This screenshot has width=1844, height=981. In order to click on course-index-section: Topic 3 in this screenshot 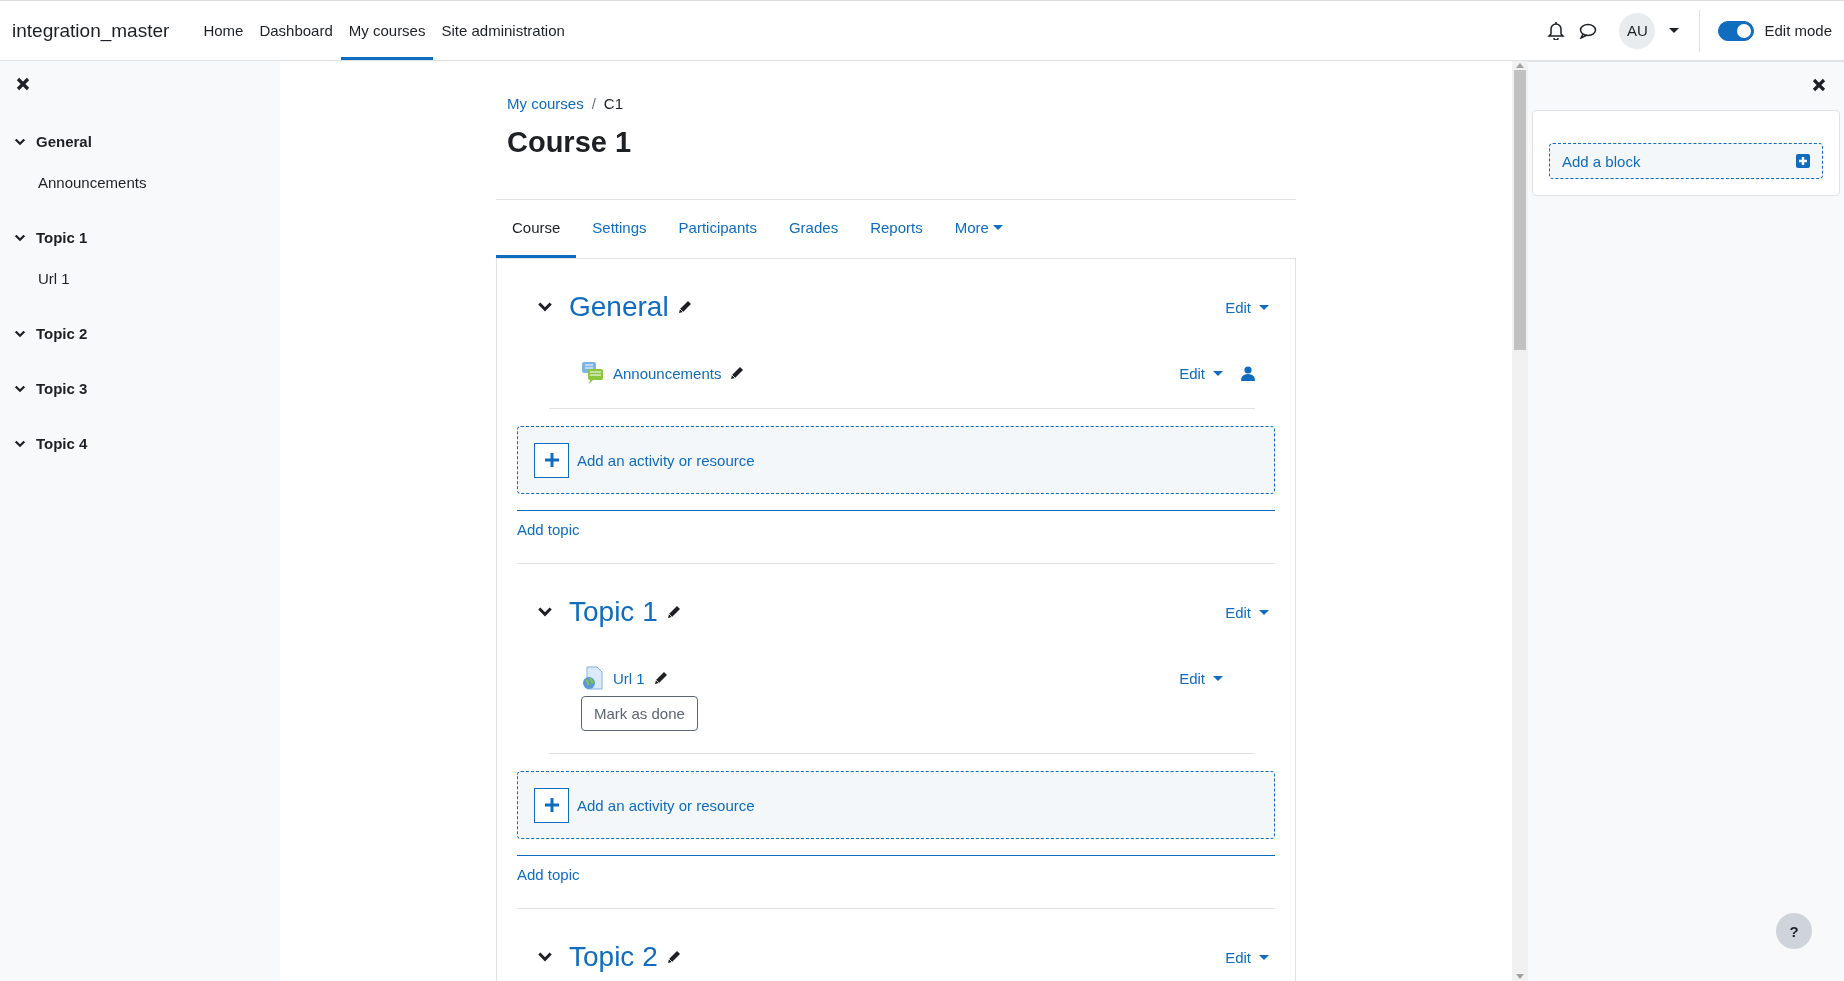, I will do `click(62, 388)`.